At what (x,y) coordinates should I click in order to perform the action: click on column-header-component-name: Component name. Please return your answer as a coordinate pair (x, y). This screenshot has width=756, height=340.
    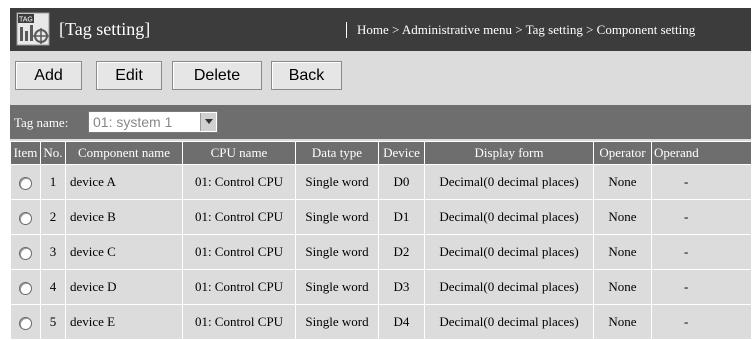
    Looking at the image, I should click on (124, 153).